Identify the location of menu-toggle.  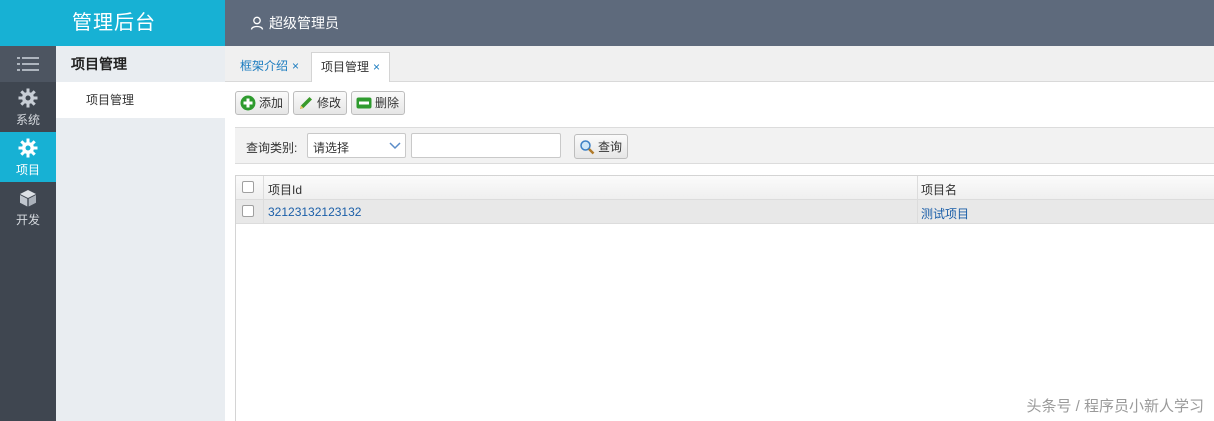
(28, 64).